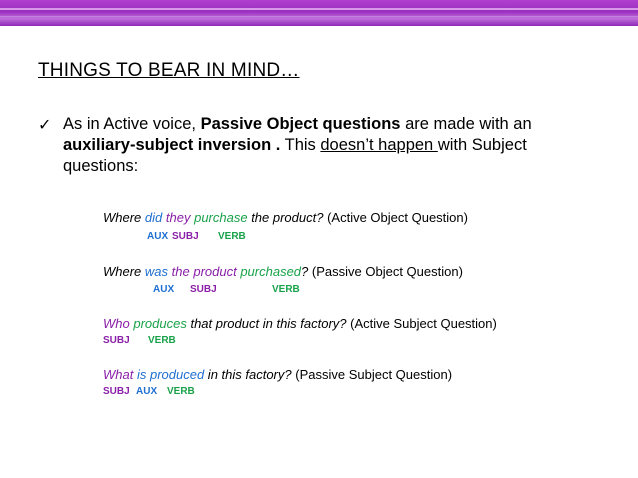 The width and height of the screenshot is (638, 478). I want to click on example-subj: they, so click(178, 217).